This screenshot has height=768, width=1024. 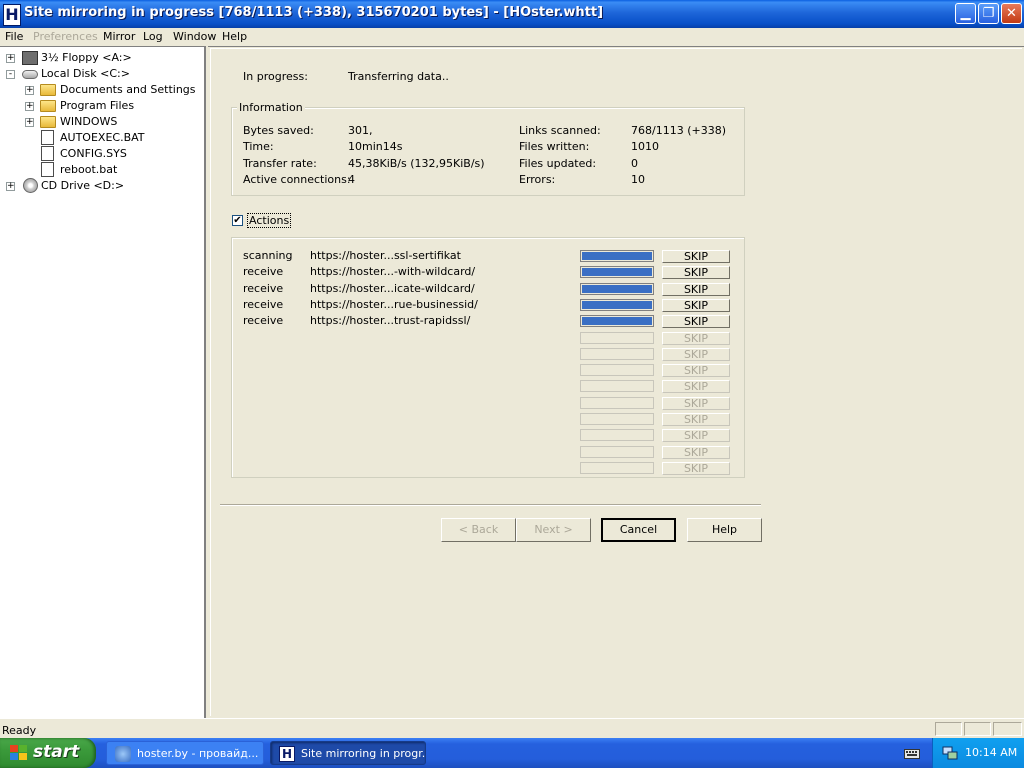 I want to click on clock: 10:14 AM, so click(x=991, y=752).